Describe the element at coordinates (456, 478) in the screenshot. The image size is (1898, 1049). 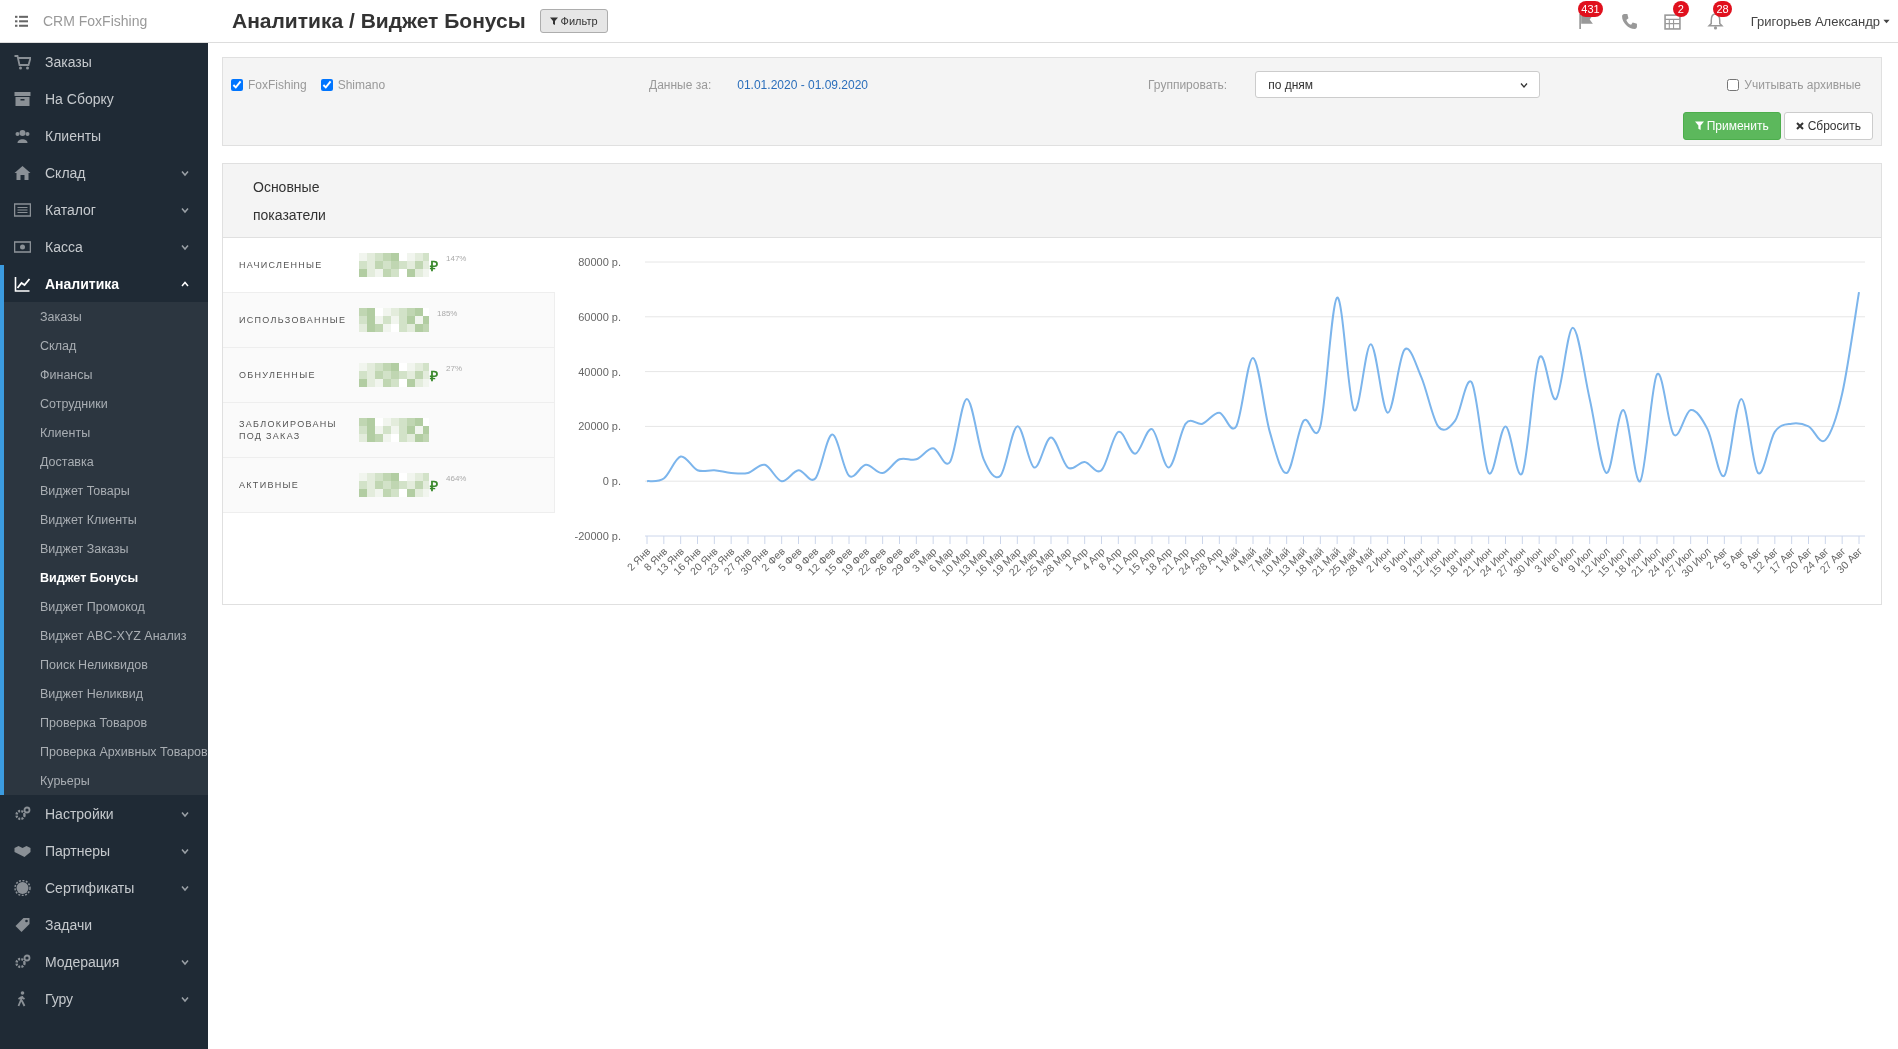
I see `metric-percent: 464%` at that location.